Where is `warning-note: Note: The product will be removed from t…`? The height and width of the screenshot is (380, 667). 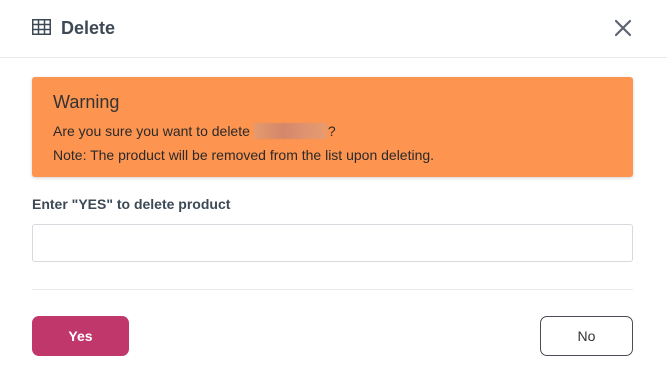 warning-note: Note: The product will be removed from t… is located at coordinates (244, 155).